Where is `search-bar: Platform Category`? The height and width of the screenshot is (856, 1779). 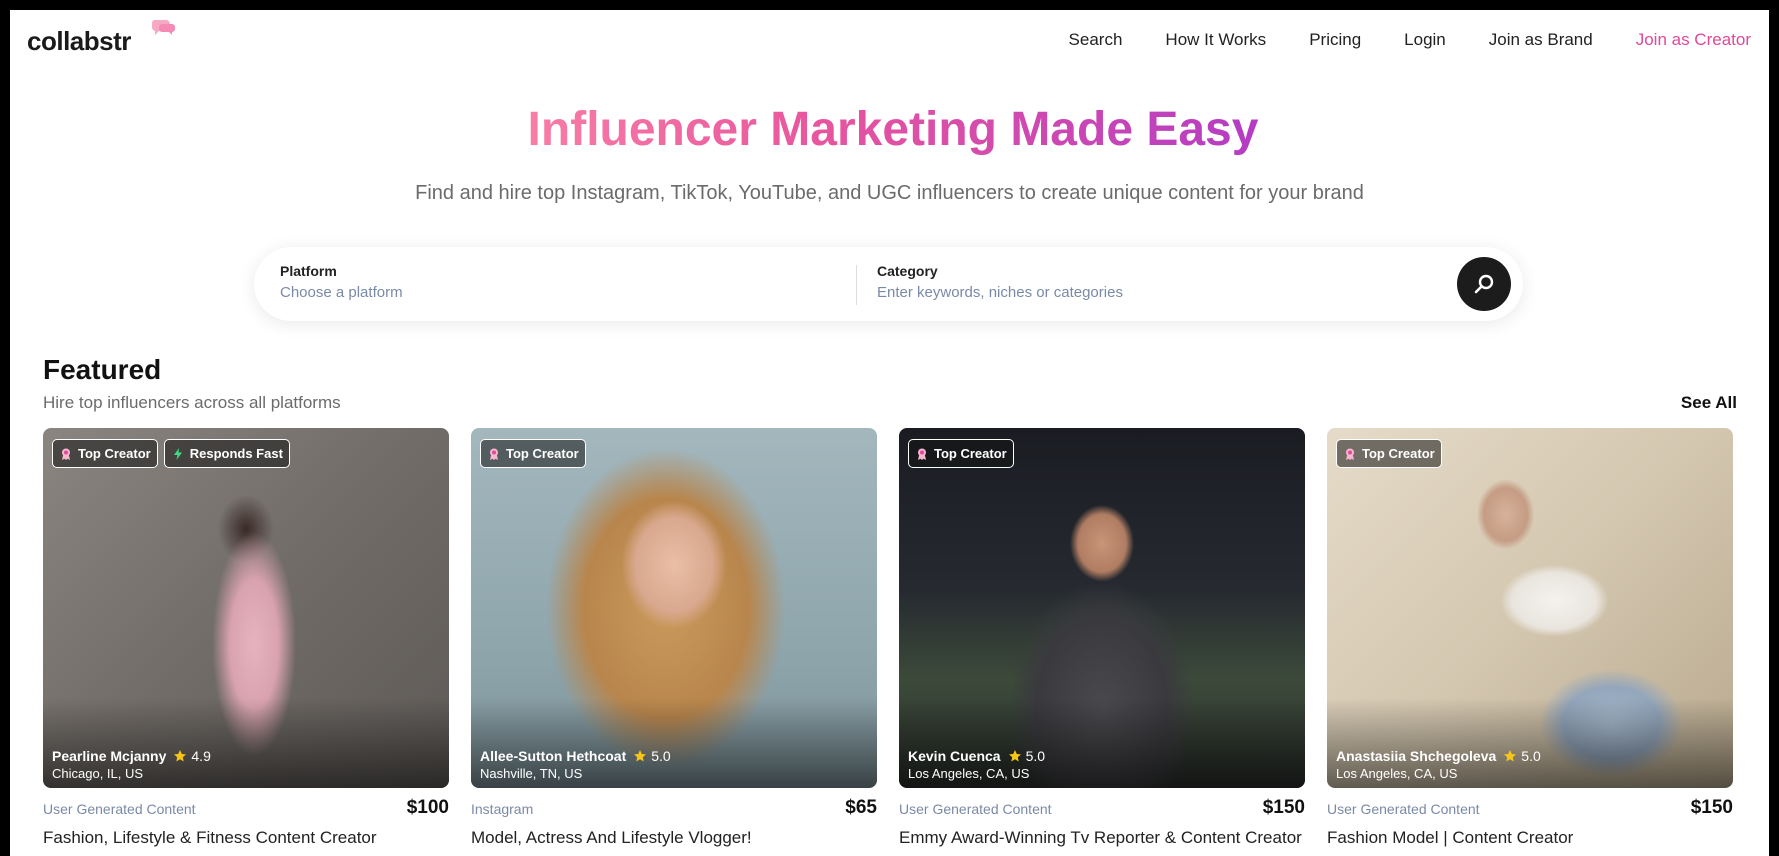
search-bar: Platform Category is located at coordinates (888, 284).